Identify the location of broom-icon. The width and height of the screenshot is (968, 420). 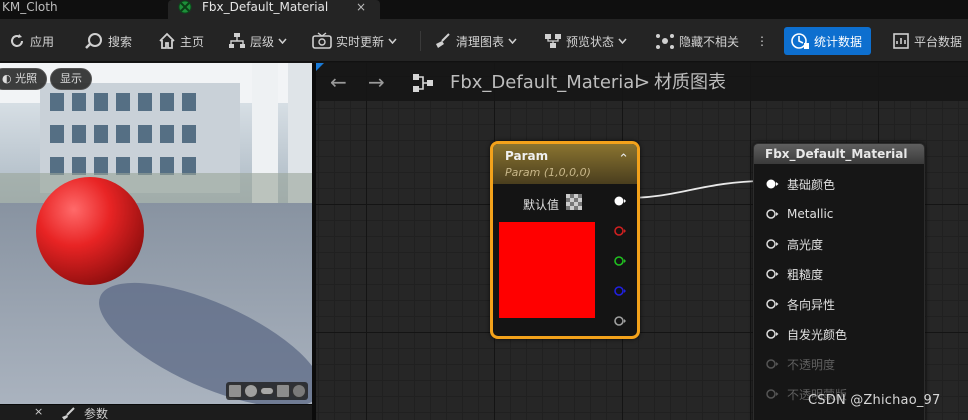
(443, 40).